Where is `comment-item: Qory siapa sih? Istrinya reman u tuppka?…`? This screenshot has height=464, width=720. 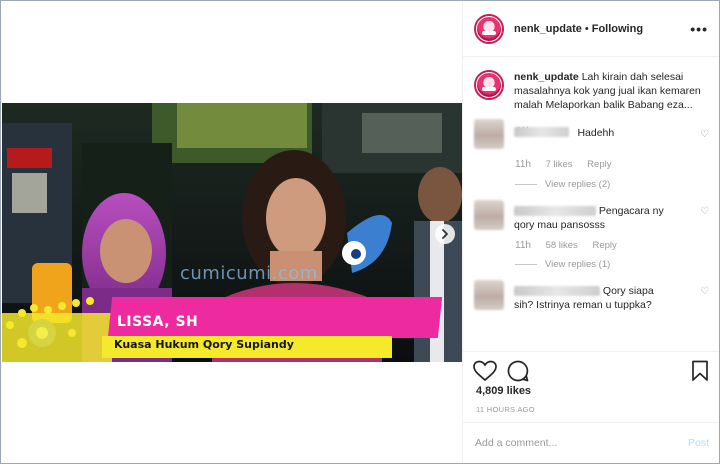
comment-item: Qory siapa sih? Istrinya reman u tuppka?… is located at coordinates (591, 296).